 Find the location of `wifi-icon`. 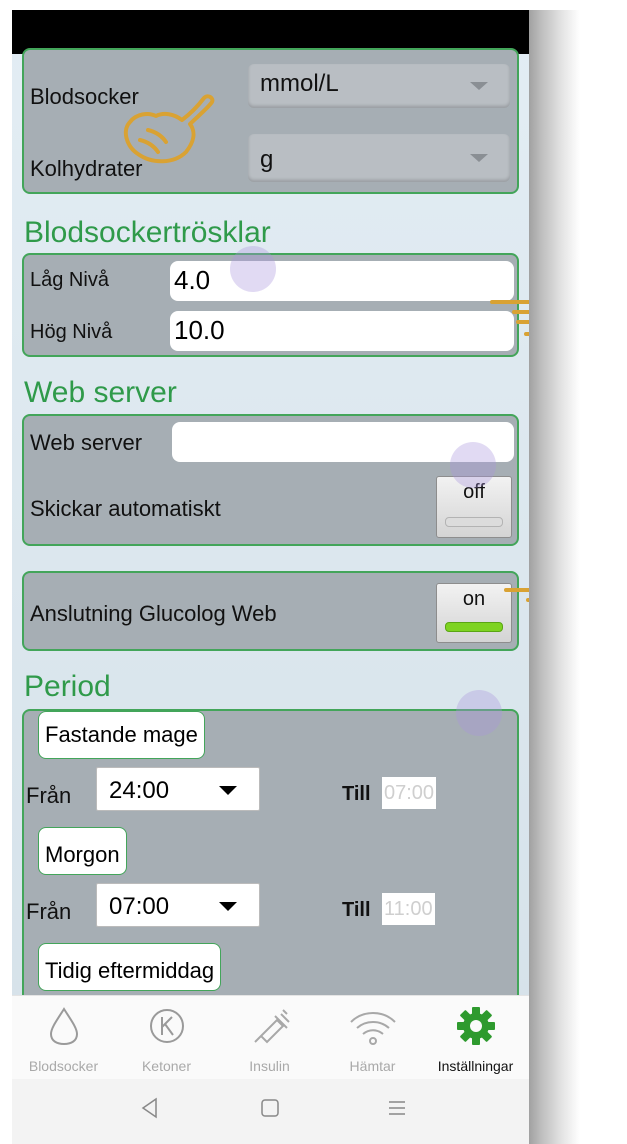

wifi-icon is located at coordinates (372, 1028).